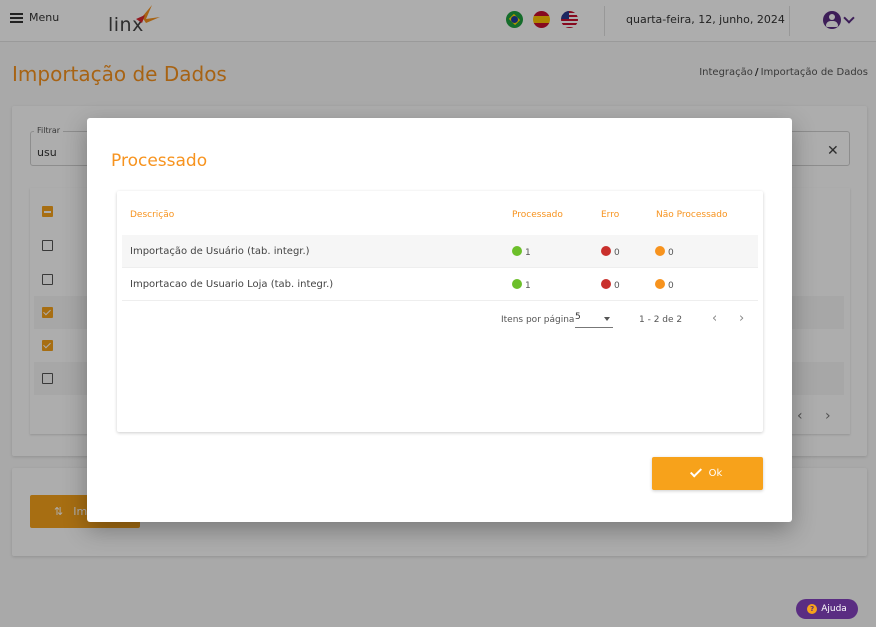 The height and width of the screenshot is (627, 876). What do you see at coordinates (220, 251) in the screenshot?
I see `row-description: Importação de Usuário (tab. integr.)` at bounding box center [220, 251].